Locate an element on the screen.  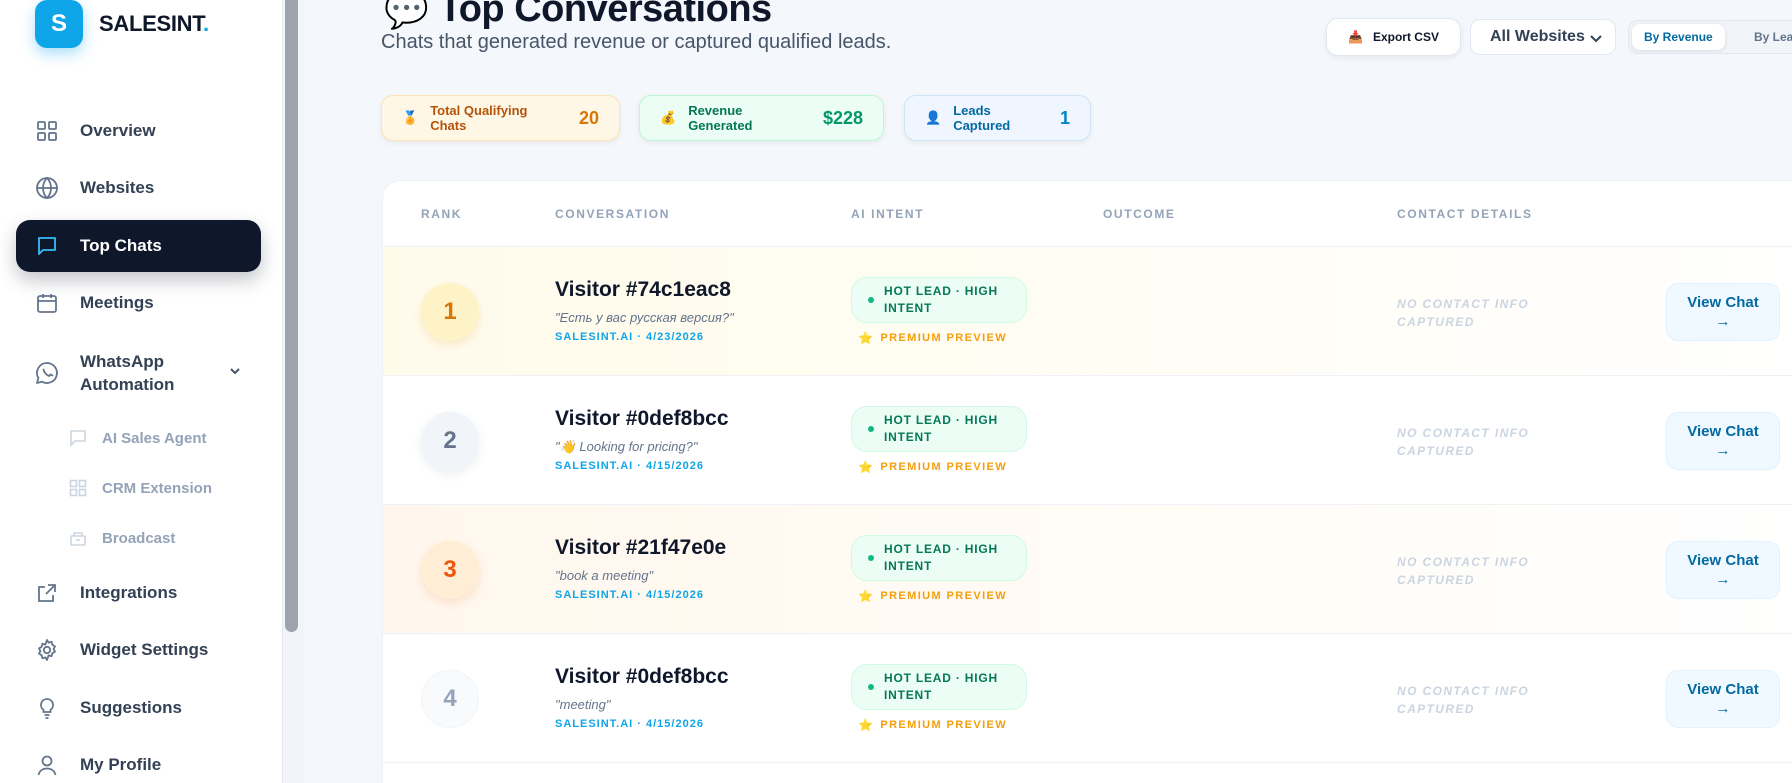
page-title: 💬 Top Conversations is located at coordinates (578, 15).